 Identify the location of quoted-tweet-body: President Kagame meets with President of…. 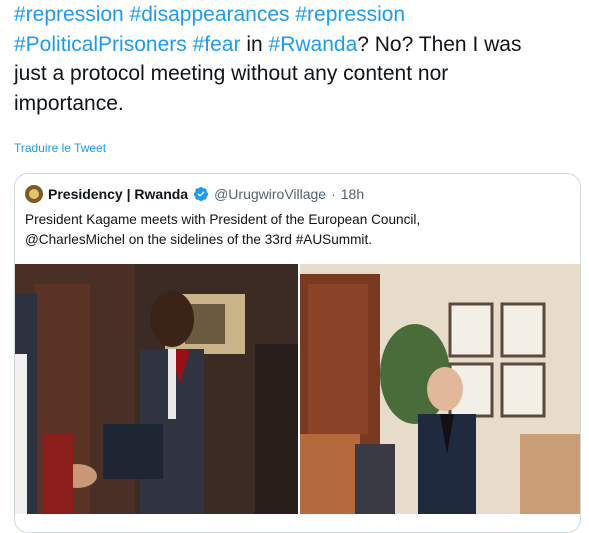
(295, 230).